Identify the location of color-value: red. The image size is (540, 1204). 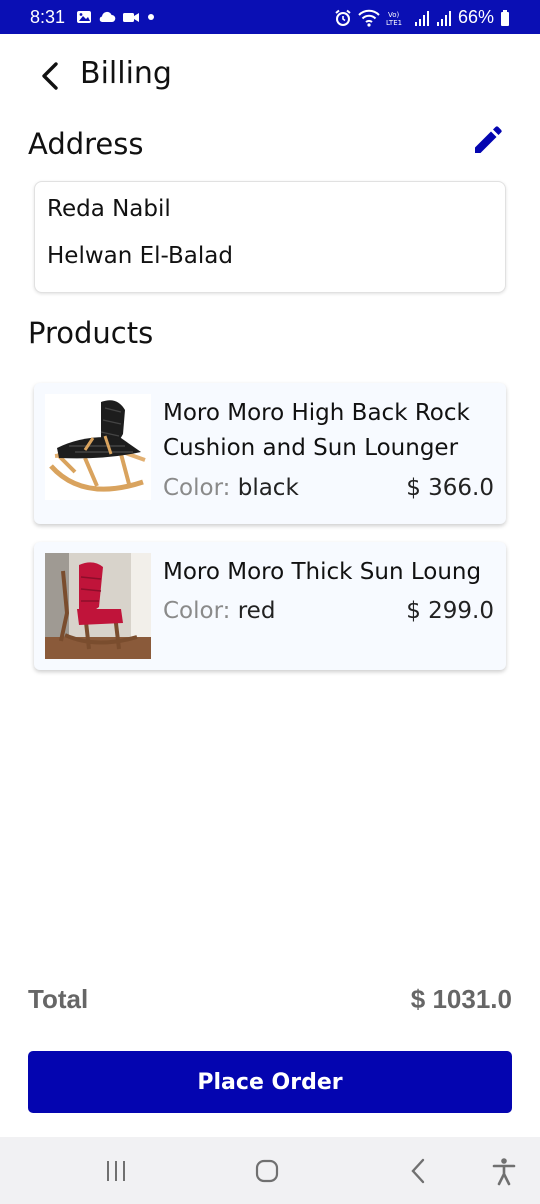
(256, 611).